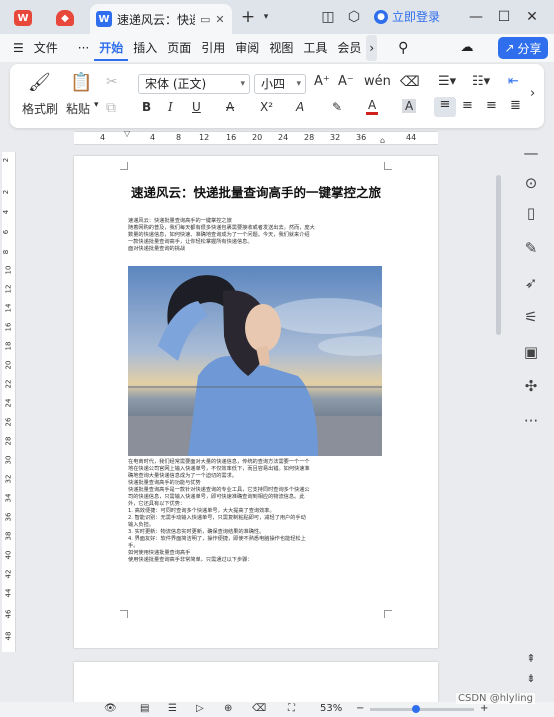 Image resolution: width=554 pixels, height=717 pixels. Describe the element at coordinates (127, 133) in the screenshot. I see `indent-marker-icon: ▽` at that location.